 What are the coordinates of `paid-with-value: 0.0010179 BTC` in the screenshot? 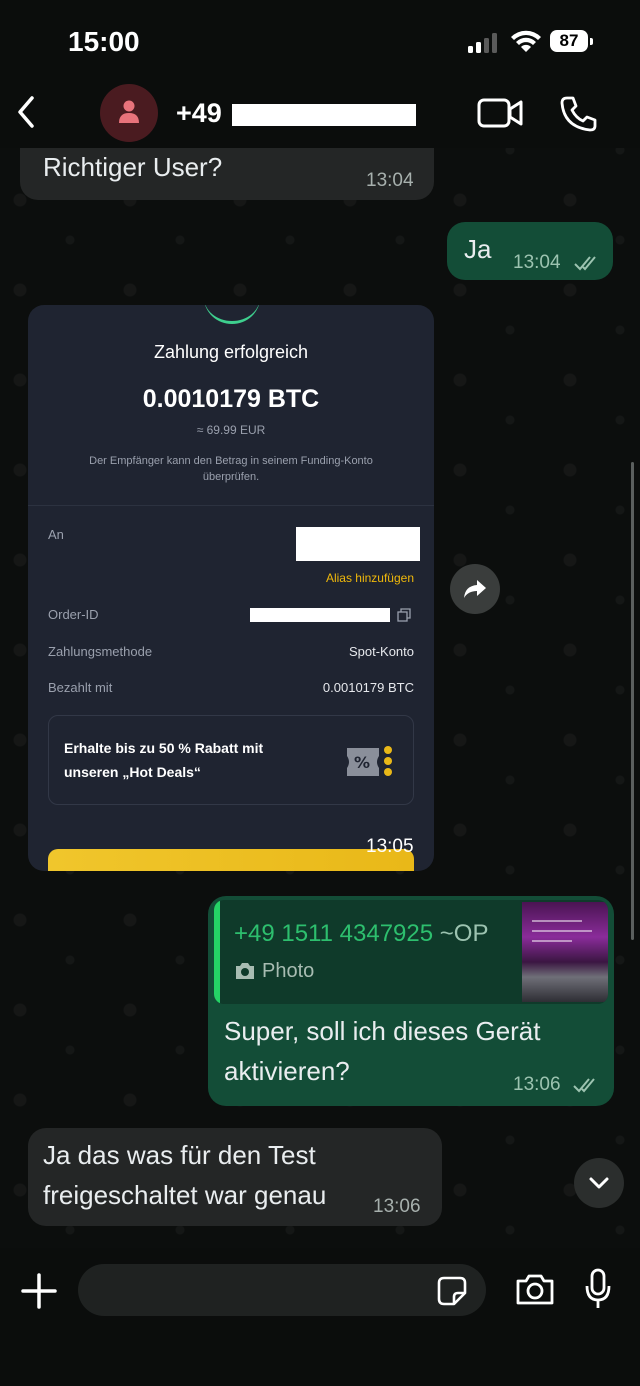 It's located at (368, 687).